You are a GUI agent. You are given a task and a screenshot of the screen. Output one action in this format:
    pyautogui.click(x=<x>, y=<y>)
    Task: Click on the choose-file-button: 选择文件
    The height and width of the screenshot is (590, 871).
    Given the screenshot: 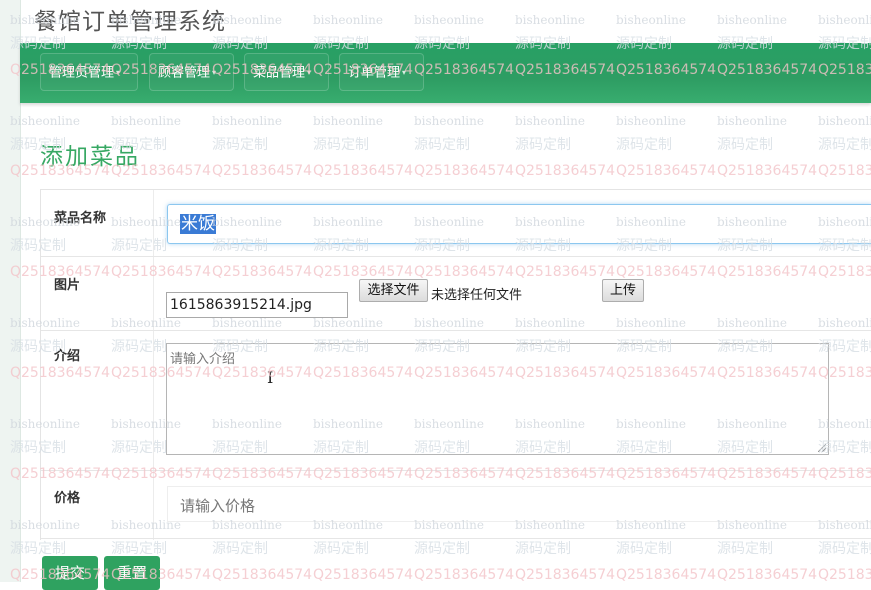 What is the action you would take?
    pyautogui.click(x=393, y=290)
    